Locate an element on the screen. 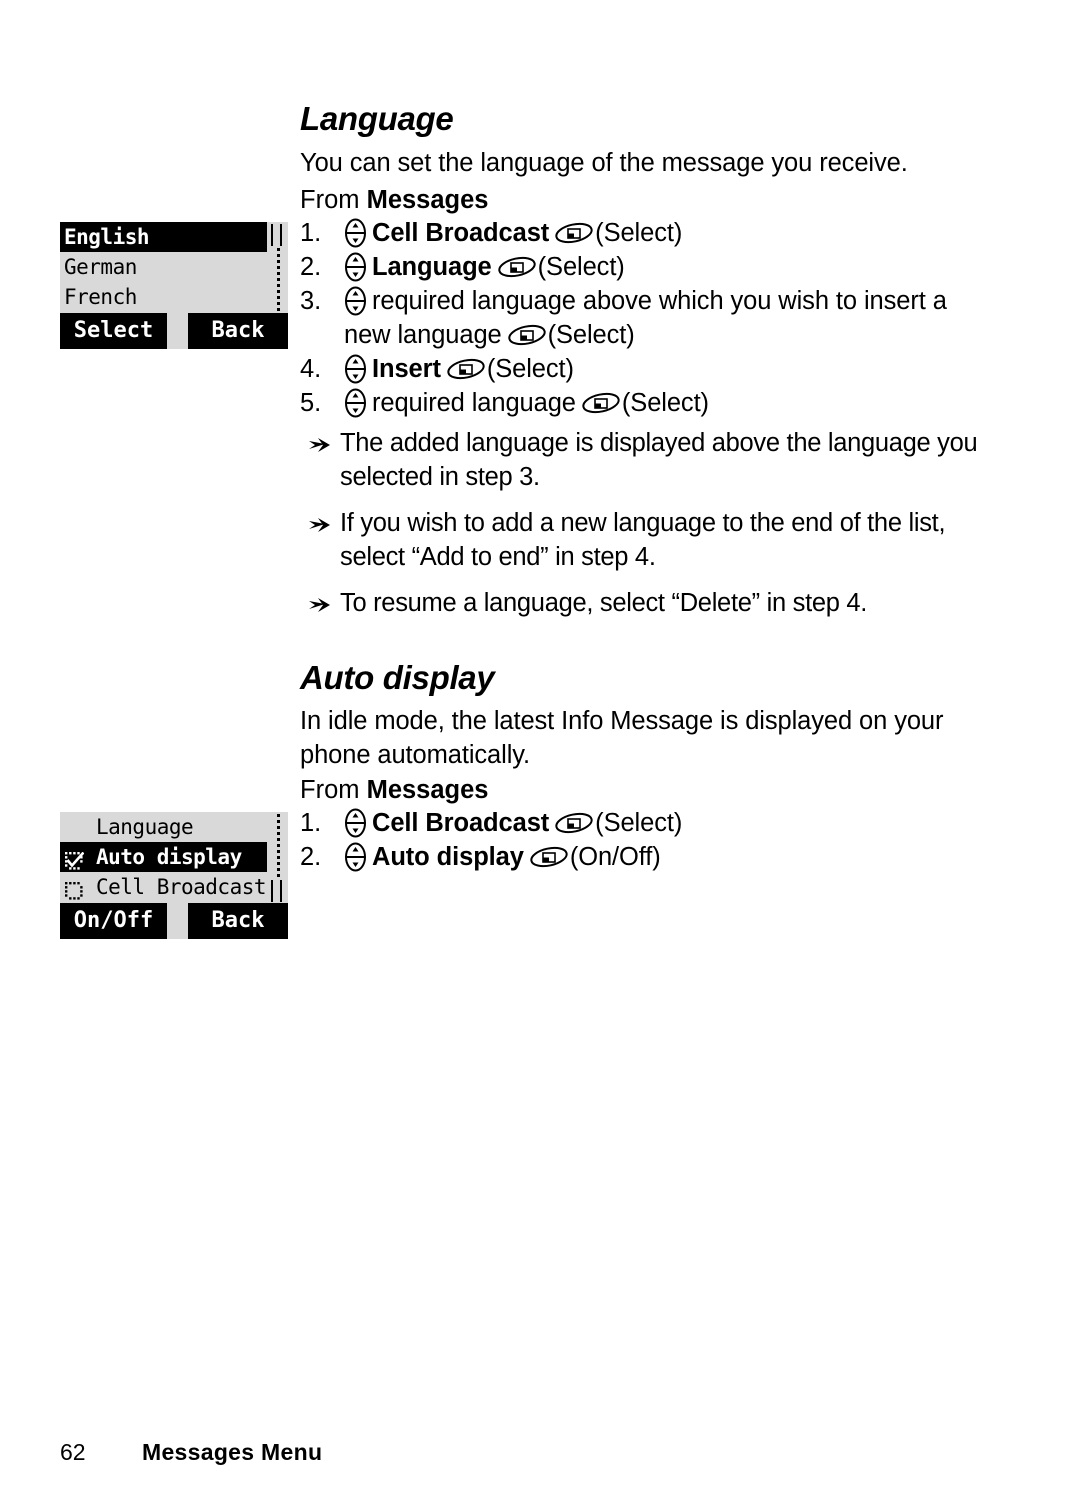  lcd-item-label: English is located at coordinates (107, 237).